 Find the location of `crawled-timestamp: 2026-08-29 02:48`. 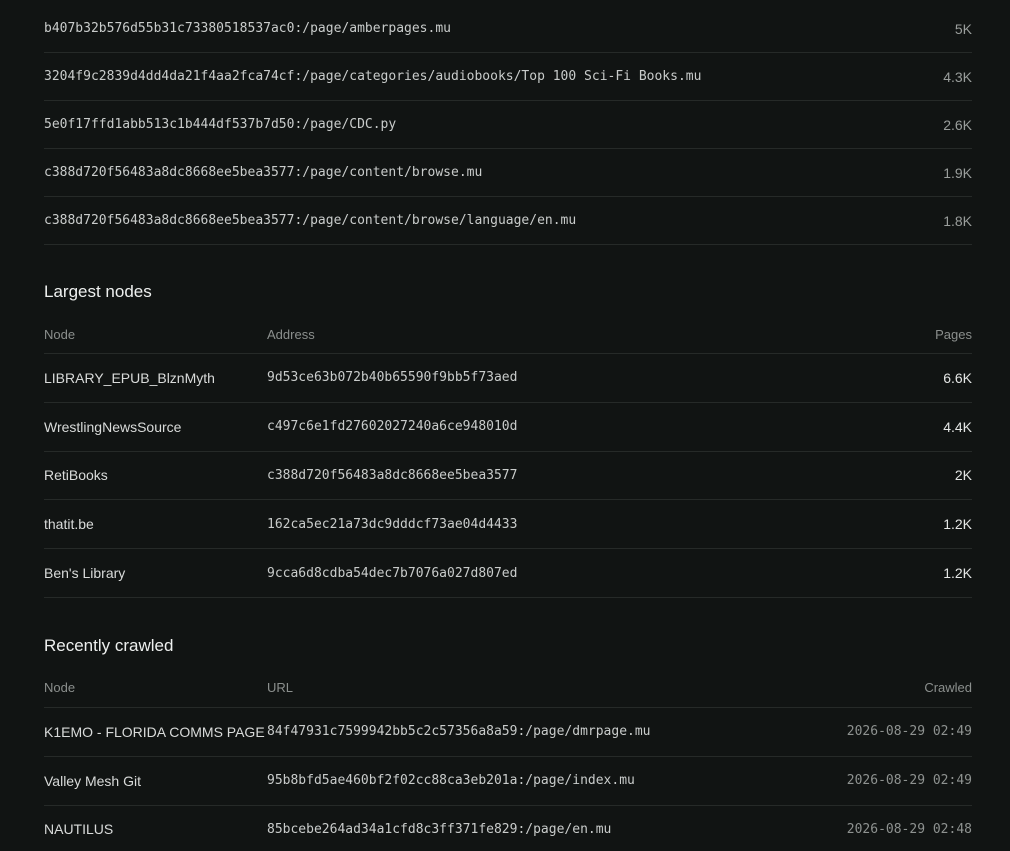

crawled-timestamp: 2026-08-29 02:48 is located at coordinates (909, 829).